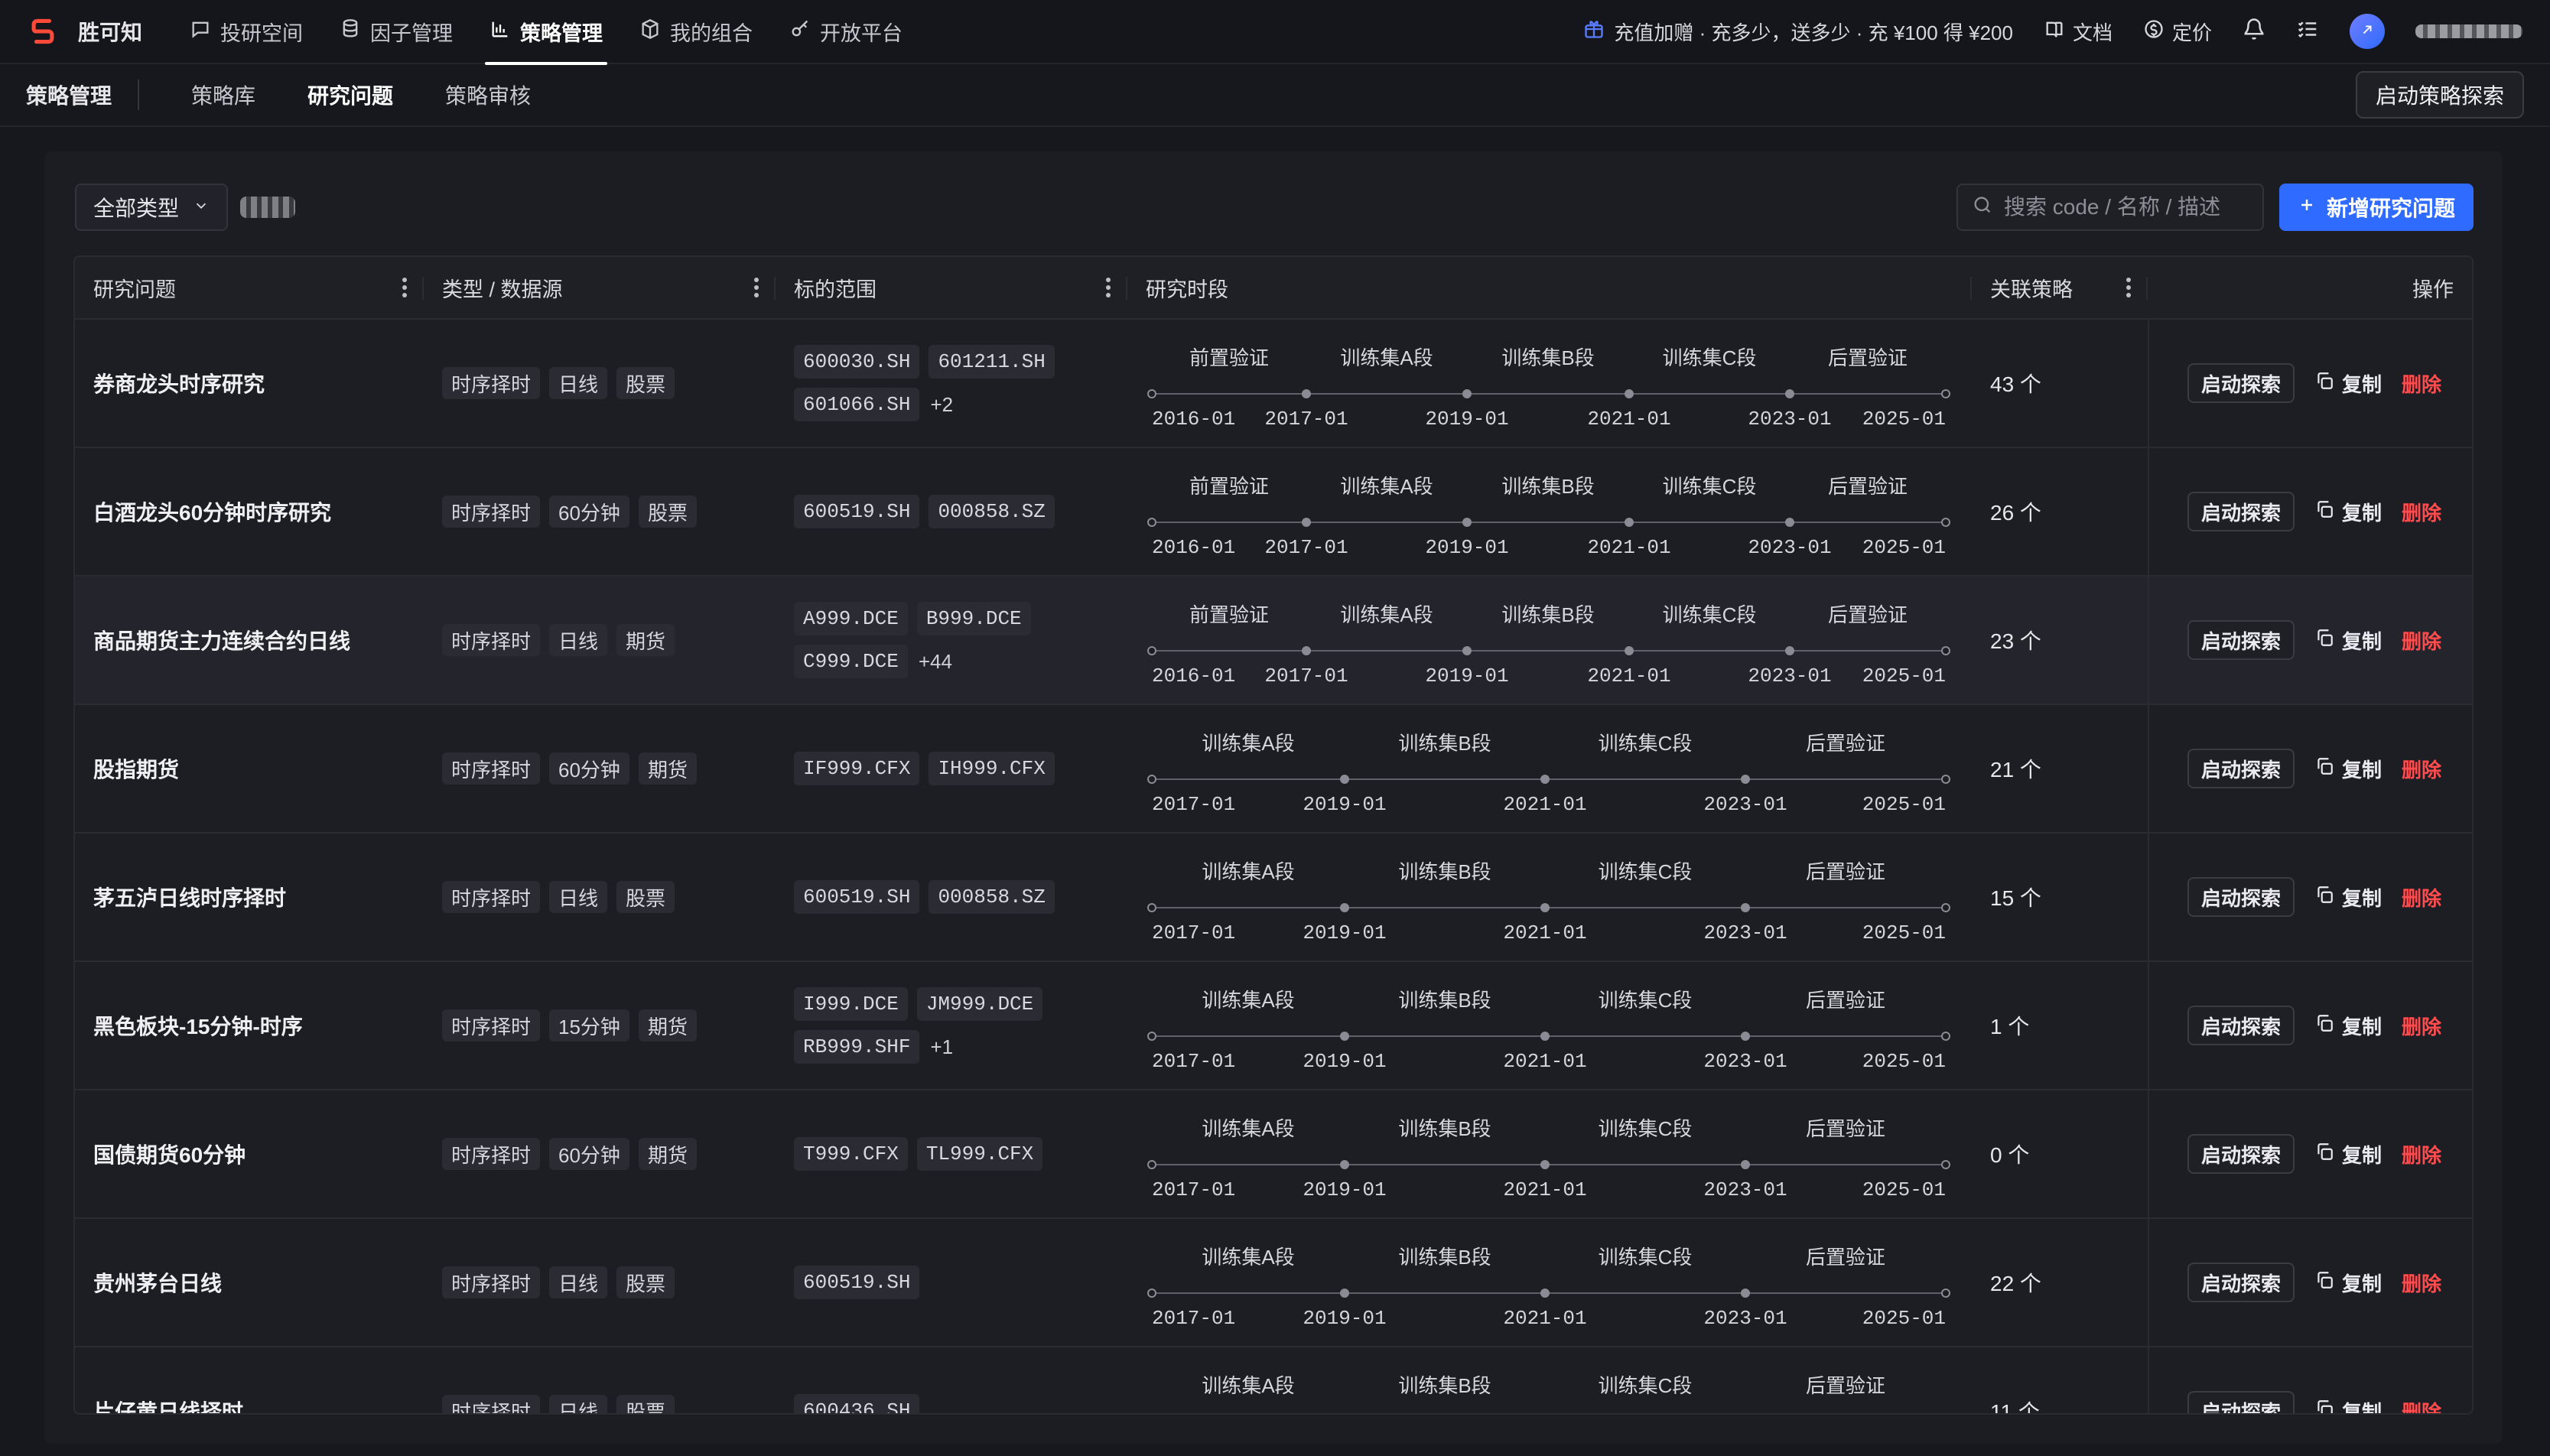  What do you see at coordinates (169, 1154) in the screenshot?
I see `research-question-name: 国债期货60分钟` at bounding box center [169, 1154].